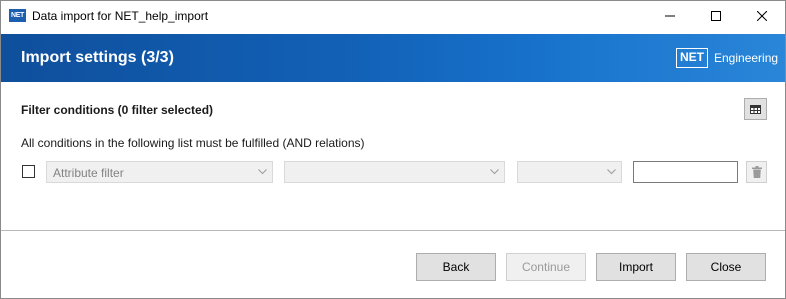 This screenshot has height=299, width=786. I want to click on close-icon, so click(762, 16).